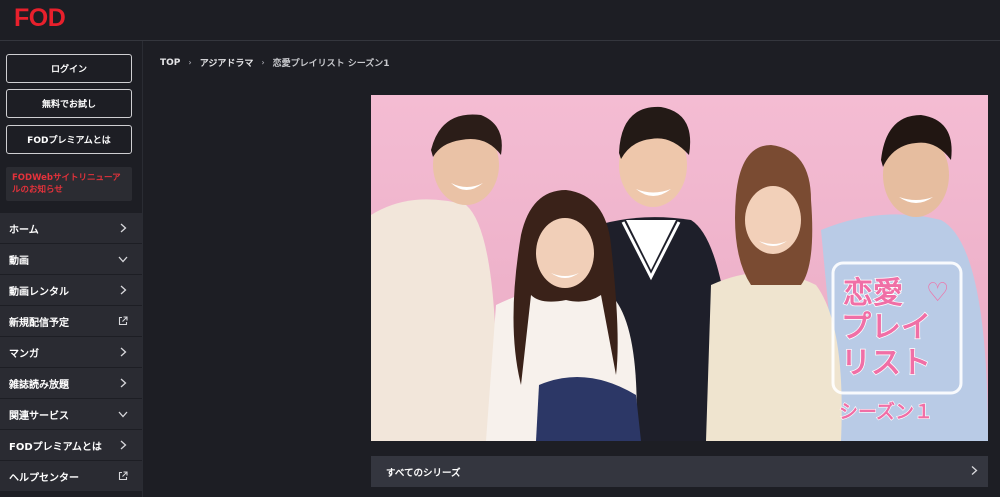 The image size is (1000, 497). What do you see at coordinates (679, 471) in the screenshot?
I see `all-series-button: すべてのシリーズ` at bounding box center [679, 471].